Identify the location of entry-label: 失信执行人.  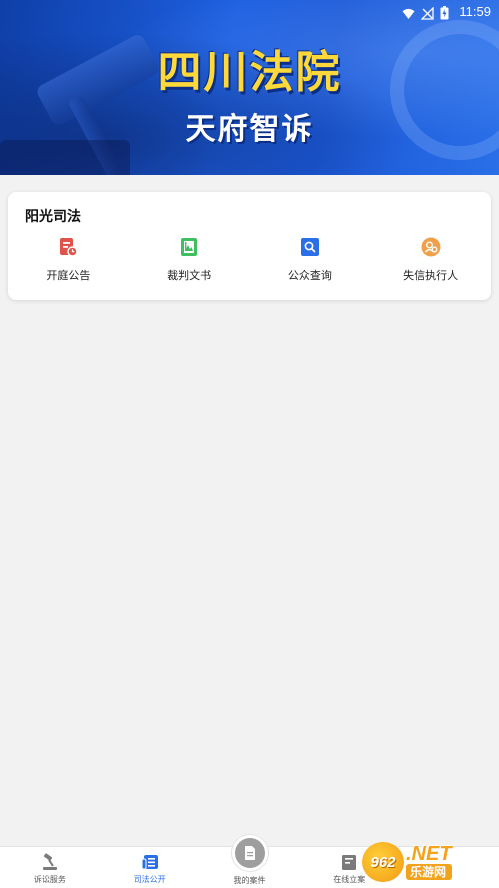
(431, 275).